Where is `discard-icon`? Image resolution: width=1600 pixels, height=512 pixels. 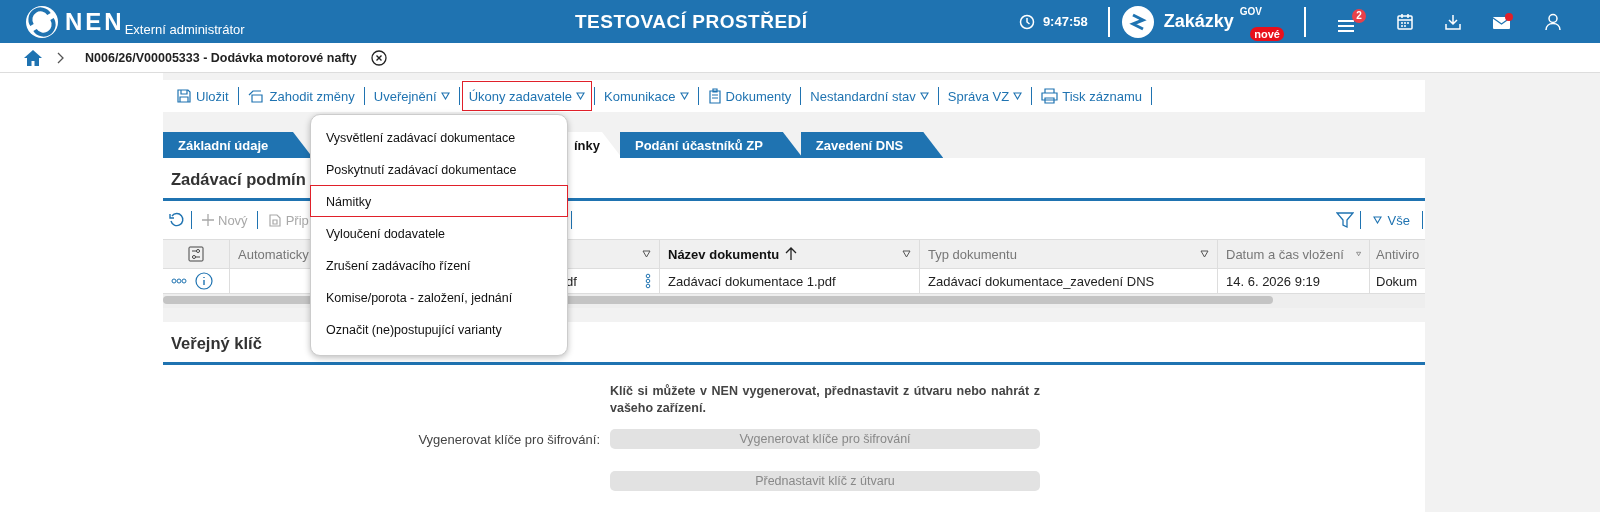 discard-icon is located at coordinates (256, 96).